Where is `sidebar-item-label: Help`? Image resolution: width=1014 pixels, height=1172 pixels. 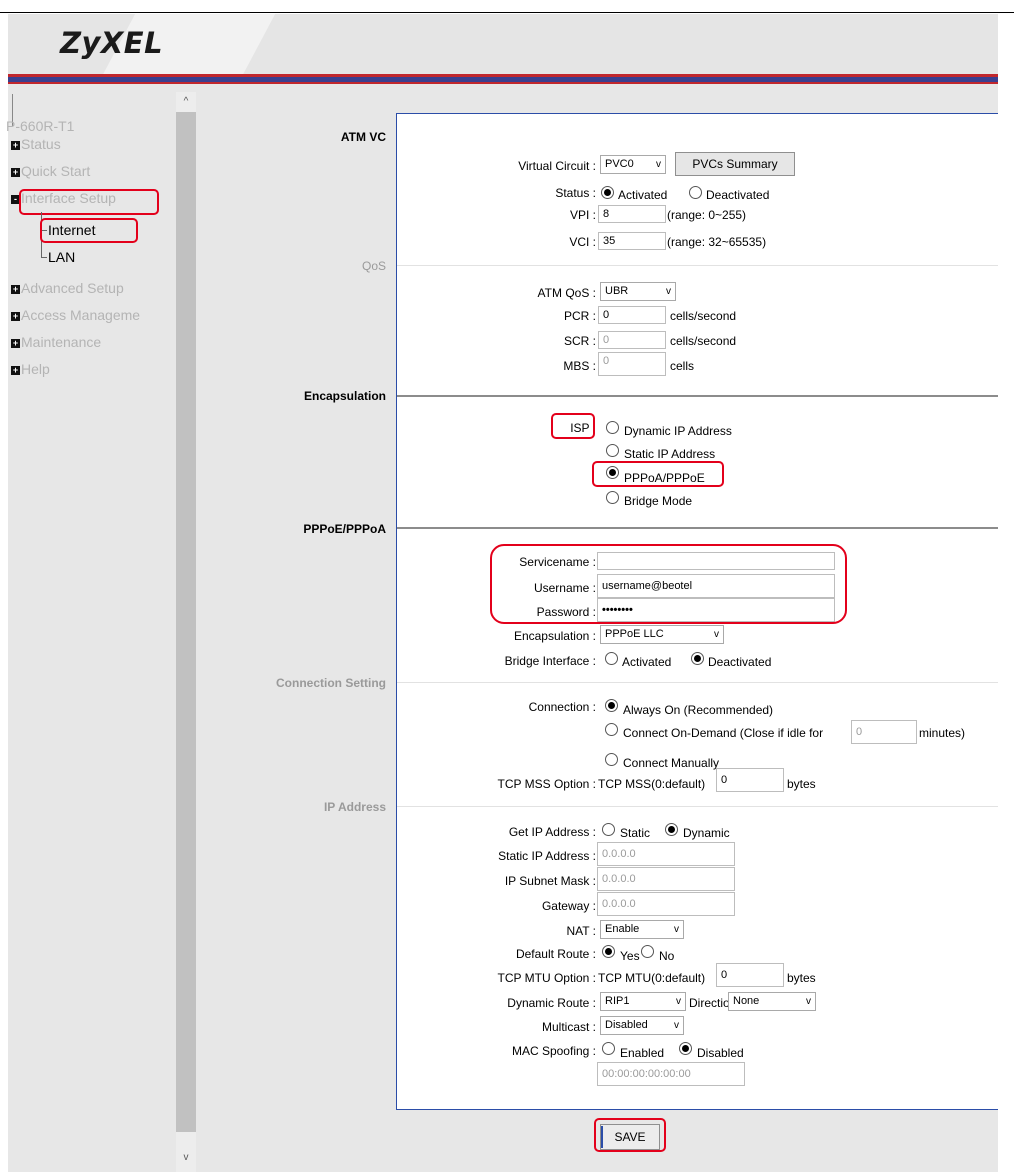
sidebar-item-label: Help is located at coordinates (35, 369).